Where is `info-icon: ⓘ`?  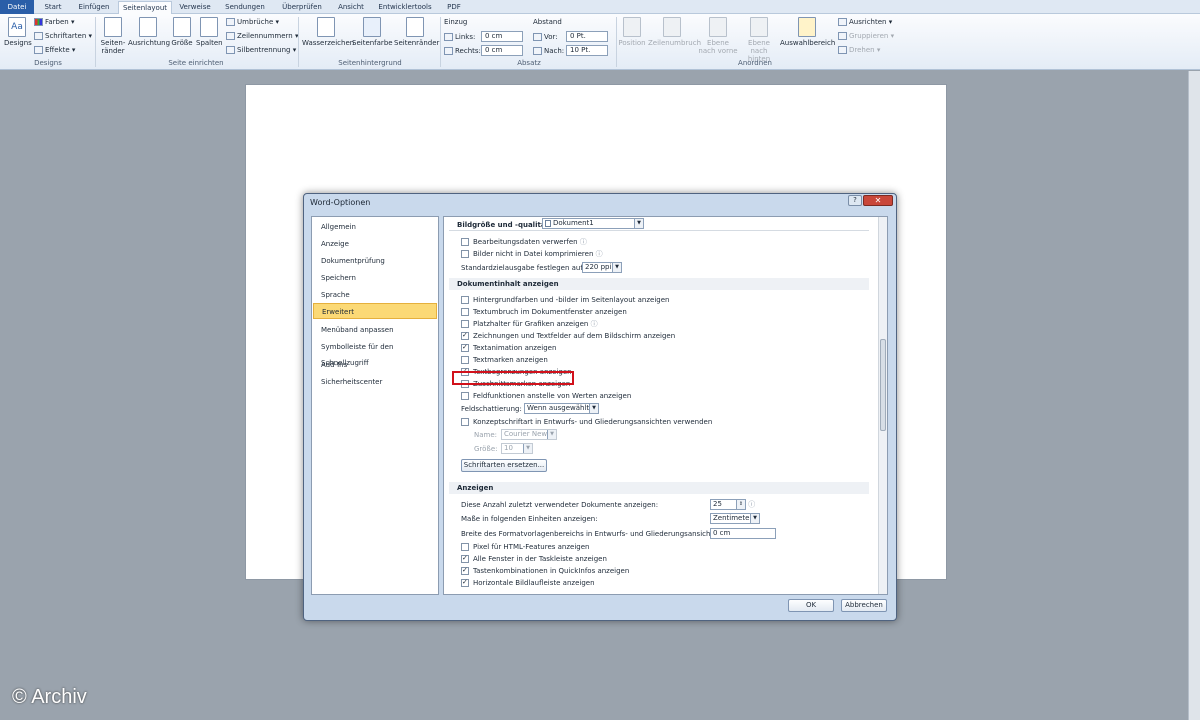
info-icon: ⓘ is located at coordinates (599, 254).